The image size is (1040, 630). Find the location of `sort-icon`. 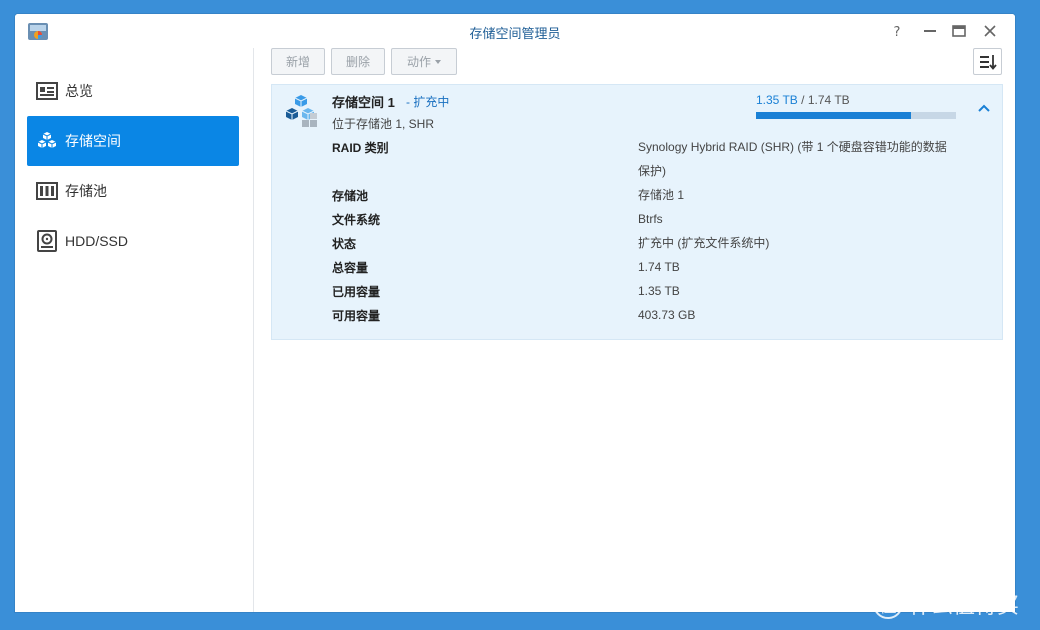

sort-icon is located at coordinates (988, 62).